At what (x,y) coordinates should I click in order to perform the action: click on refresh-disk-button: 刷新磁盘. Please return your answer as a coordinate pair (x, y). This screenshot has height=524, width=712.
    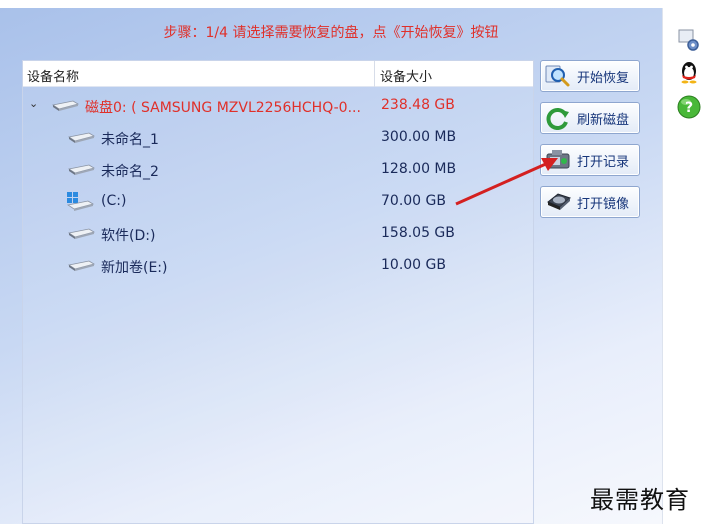
    Looking at the image, I should click on (590, 118).